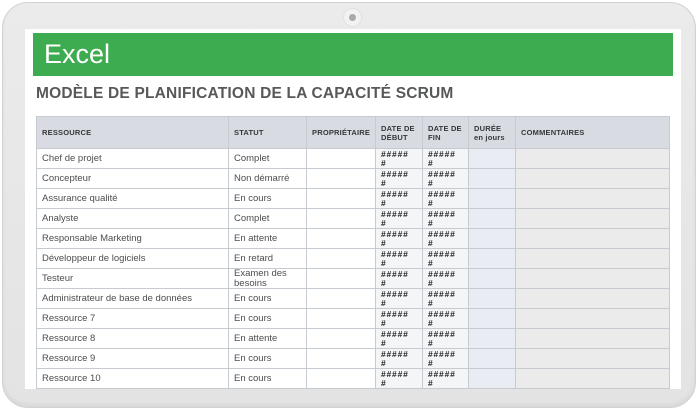  Describe the element at coordinates (445, 132) in the screenshot. I see `column-header-date_fin: DATE DE FIN` at that location.